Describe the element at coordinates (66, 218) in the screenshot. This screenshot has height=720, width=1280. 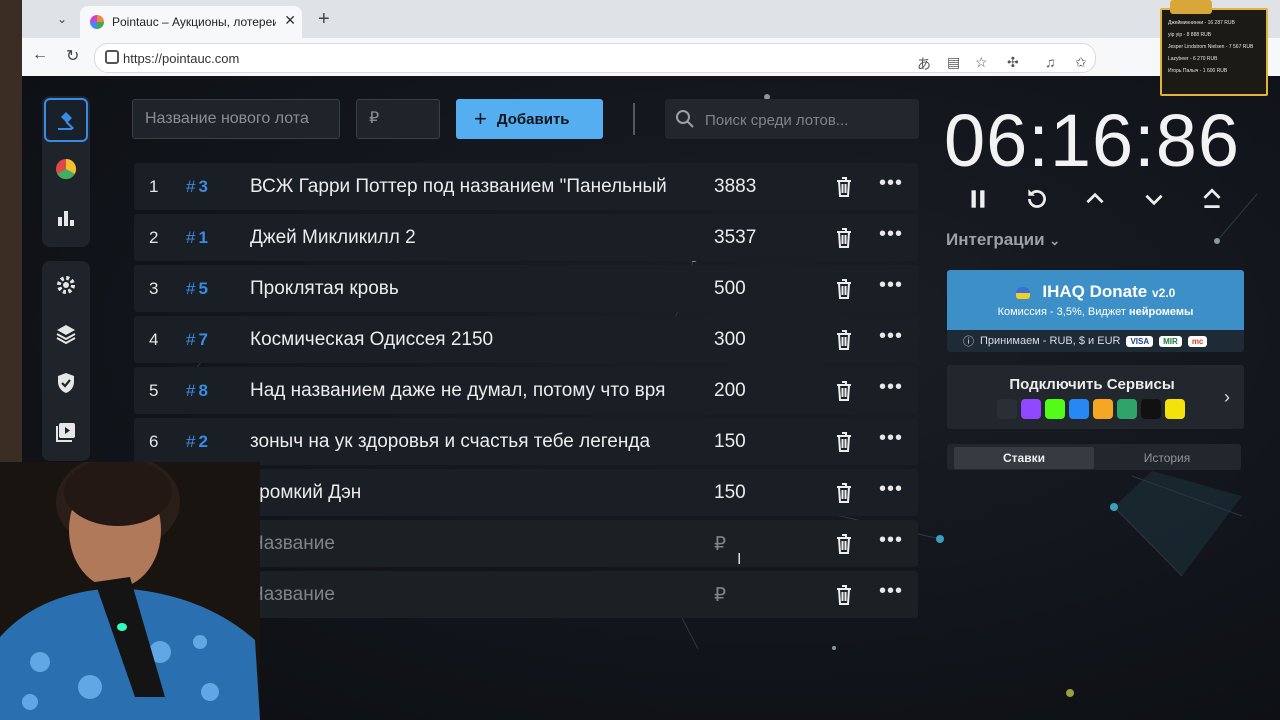
I see `sidebar-item-stats` at that location.